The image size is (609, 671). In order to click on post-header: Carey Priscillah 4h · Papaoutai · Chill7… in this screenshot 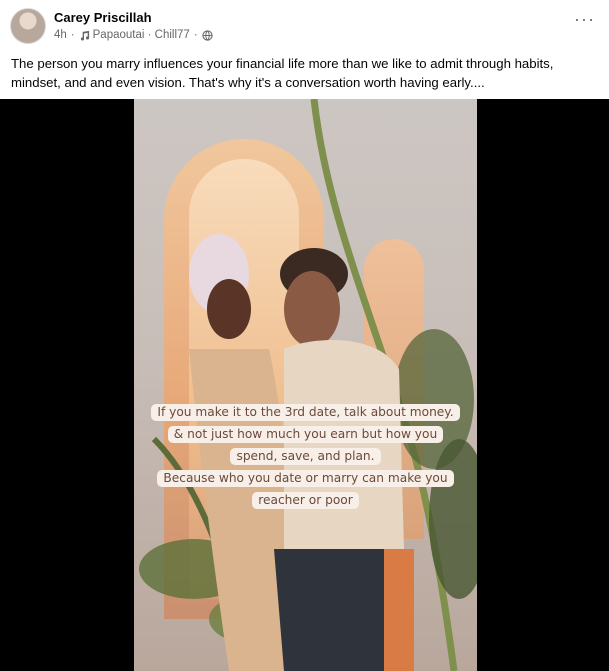, I will do `click(304, 25)`.